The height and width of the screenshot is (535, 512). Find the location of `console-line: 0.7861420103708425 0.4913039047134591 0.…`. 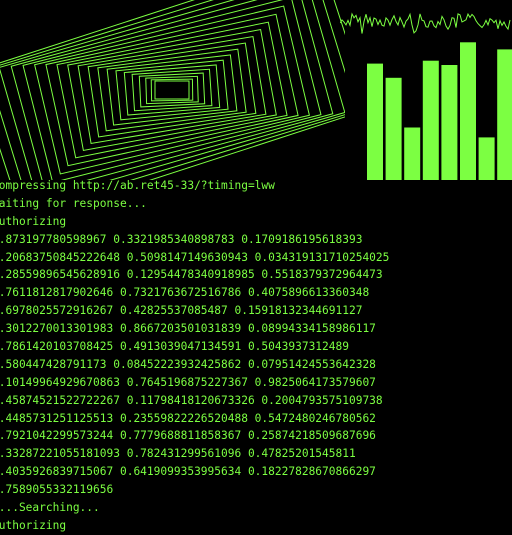

console-line: 0.7861420103708425 0.4913039047134591 0.… is located at coordinates (174, 347).